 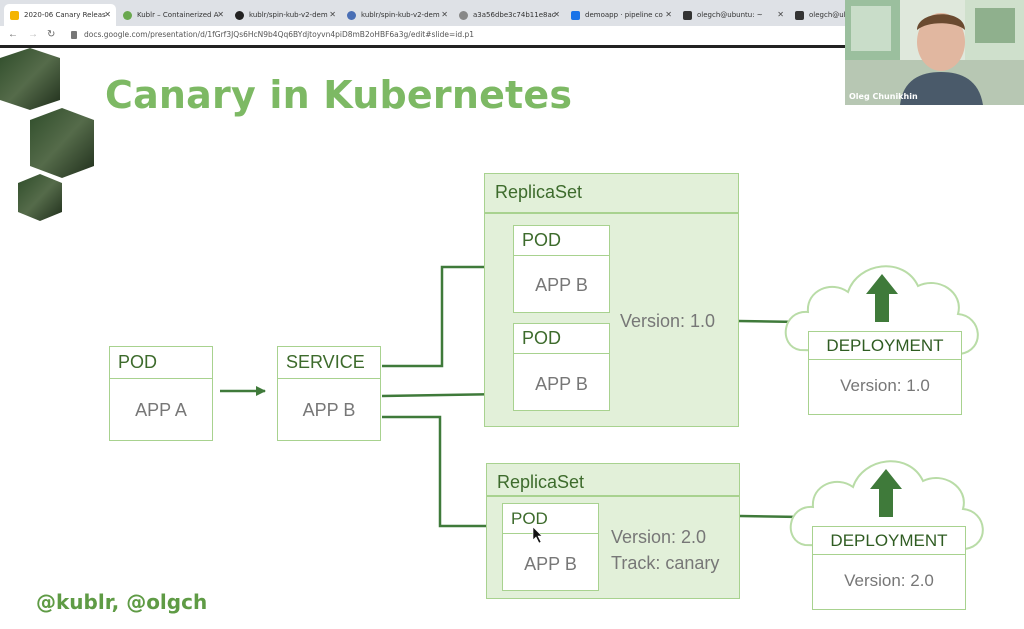 What do you see at coordinates (883, 96) in the screenshot?
I see `webcam-name-label: Oleg Chunikhin` at bounding box center [883, 96].